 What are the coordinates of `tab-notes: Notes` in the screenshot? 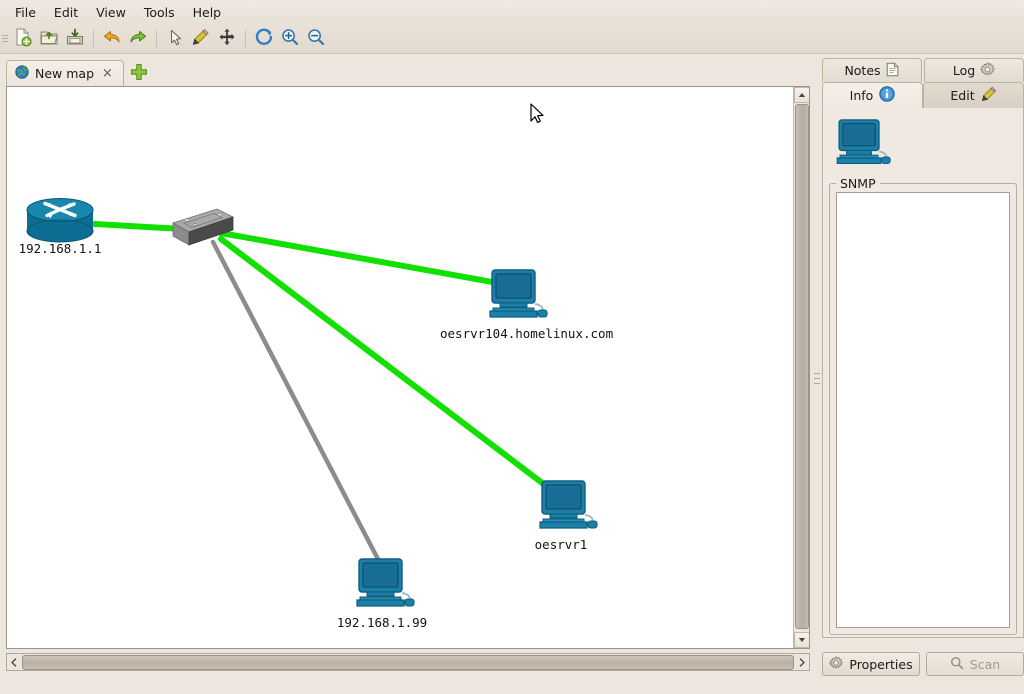 It's located at (872, 70).